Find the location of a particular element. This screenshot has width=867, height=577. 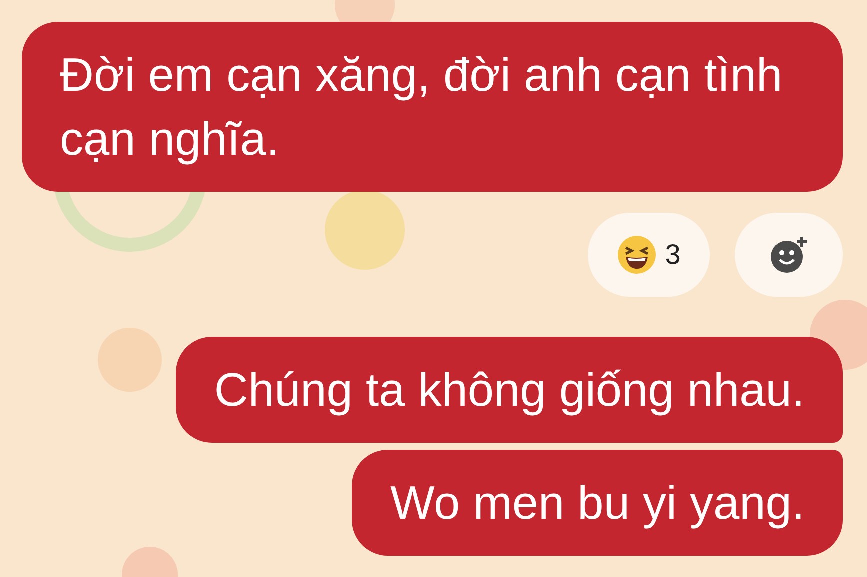

laughing-face-icon is located at coordinates (637, 255).